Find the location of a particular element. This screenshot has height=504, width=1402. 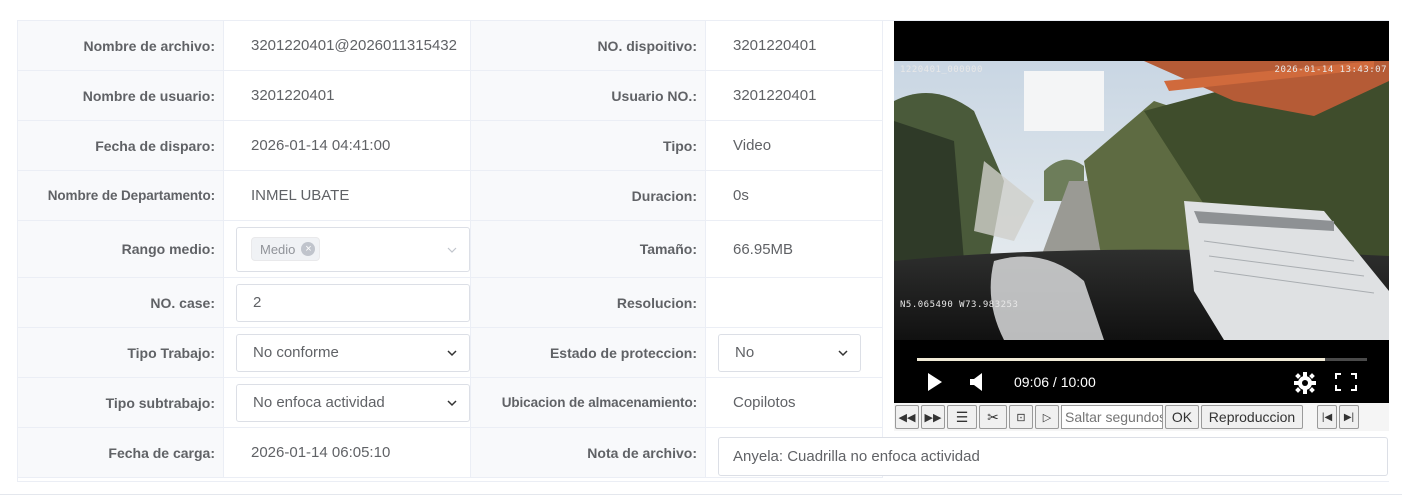

time-display: 09:06 / 10:00 is located at coordinates (1055, 382).